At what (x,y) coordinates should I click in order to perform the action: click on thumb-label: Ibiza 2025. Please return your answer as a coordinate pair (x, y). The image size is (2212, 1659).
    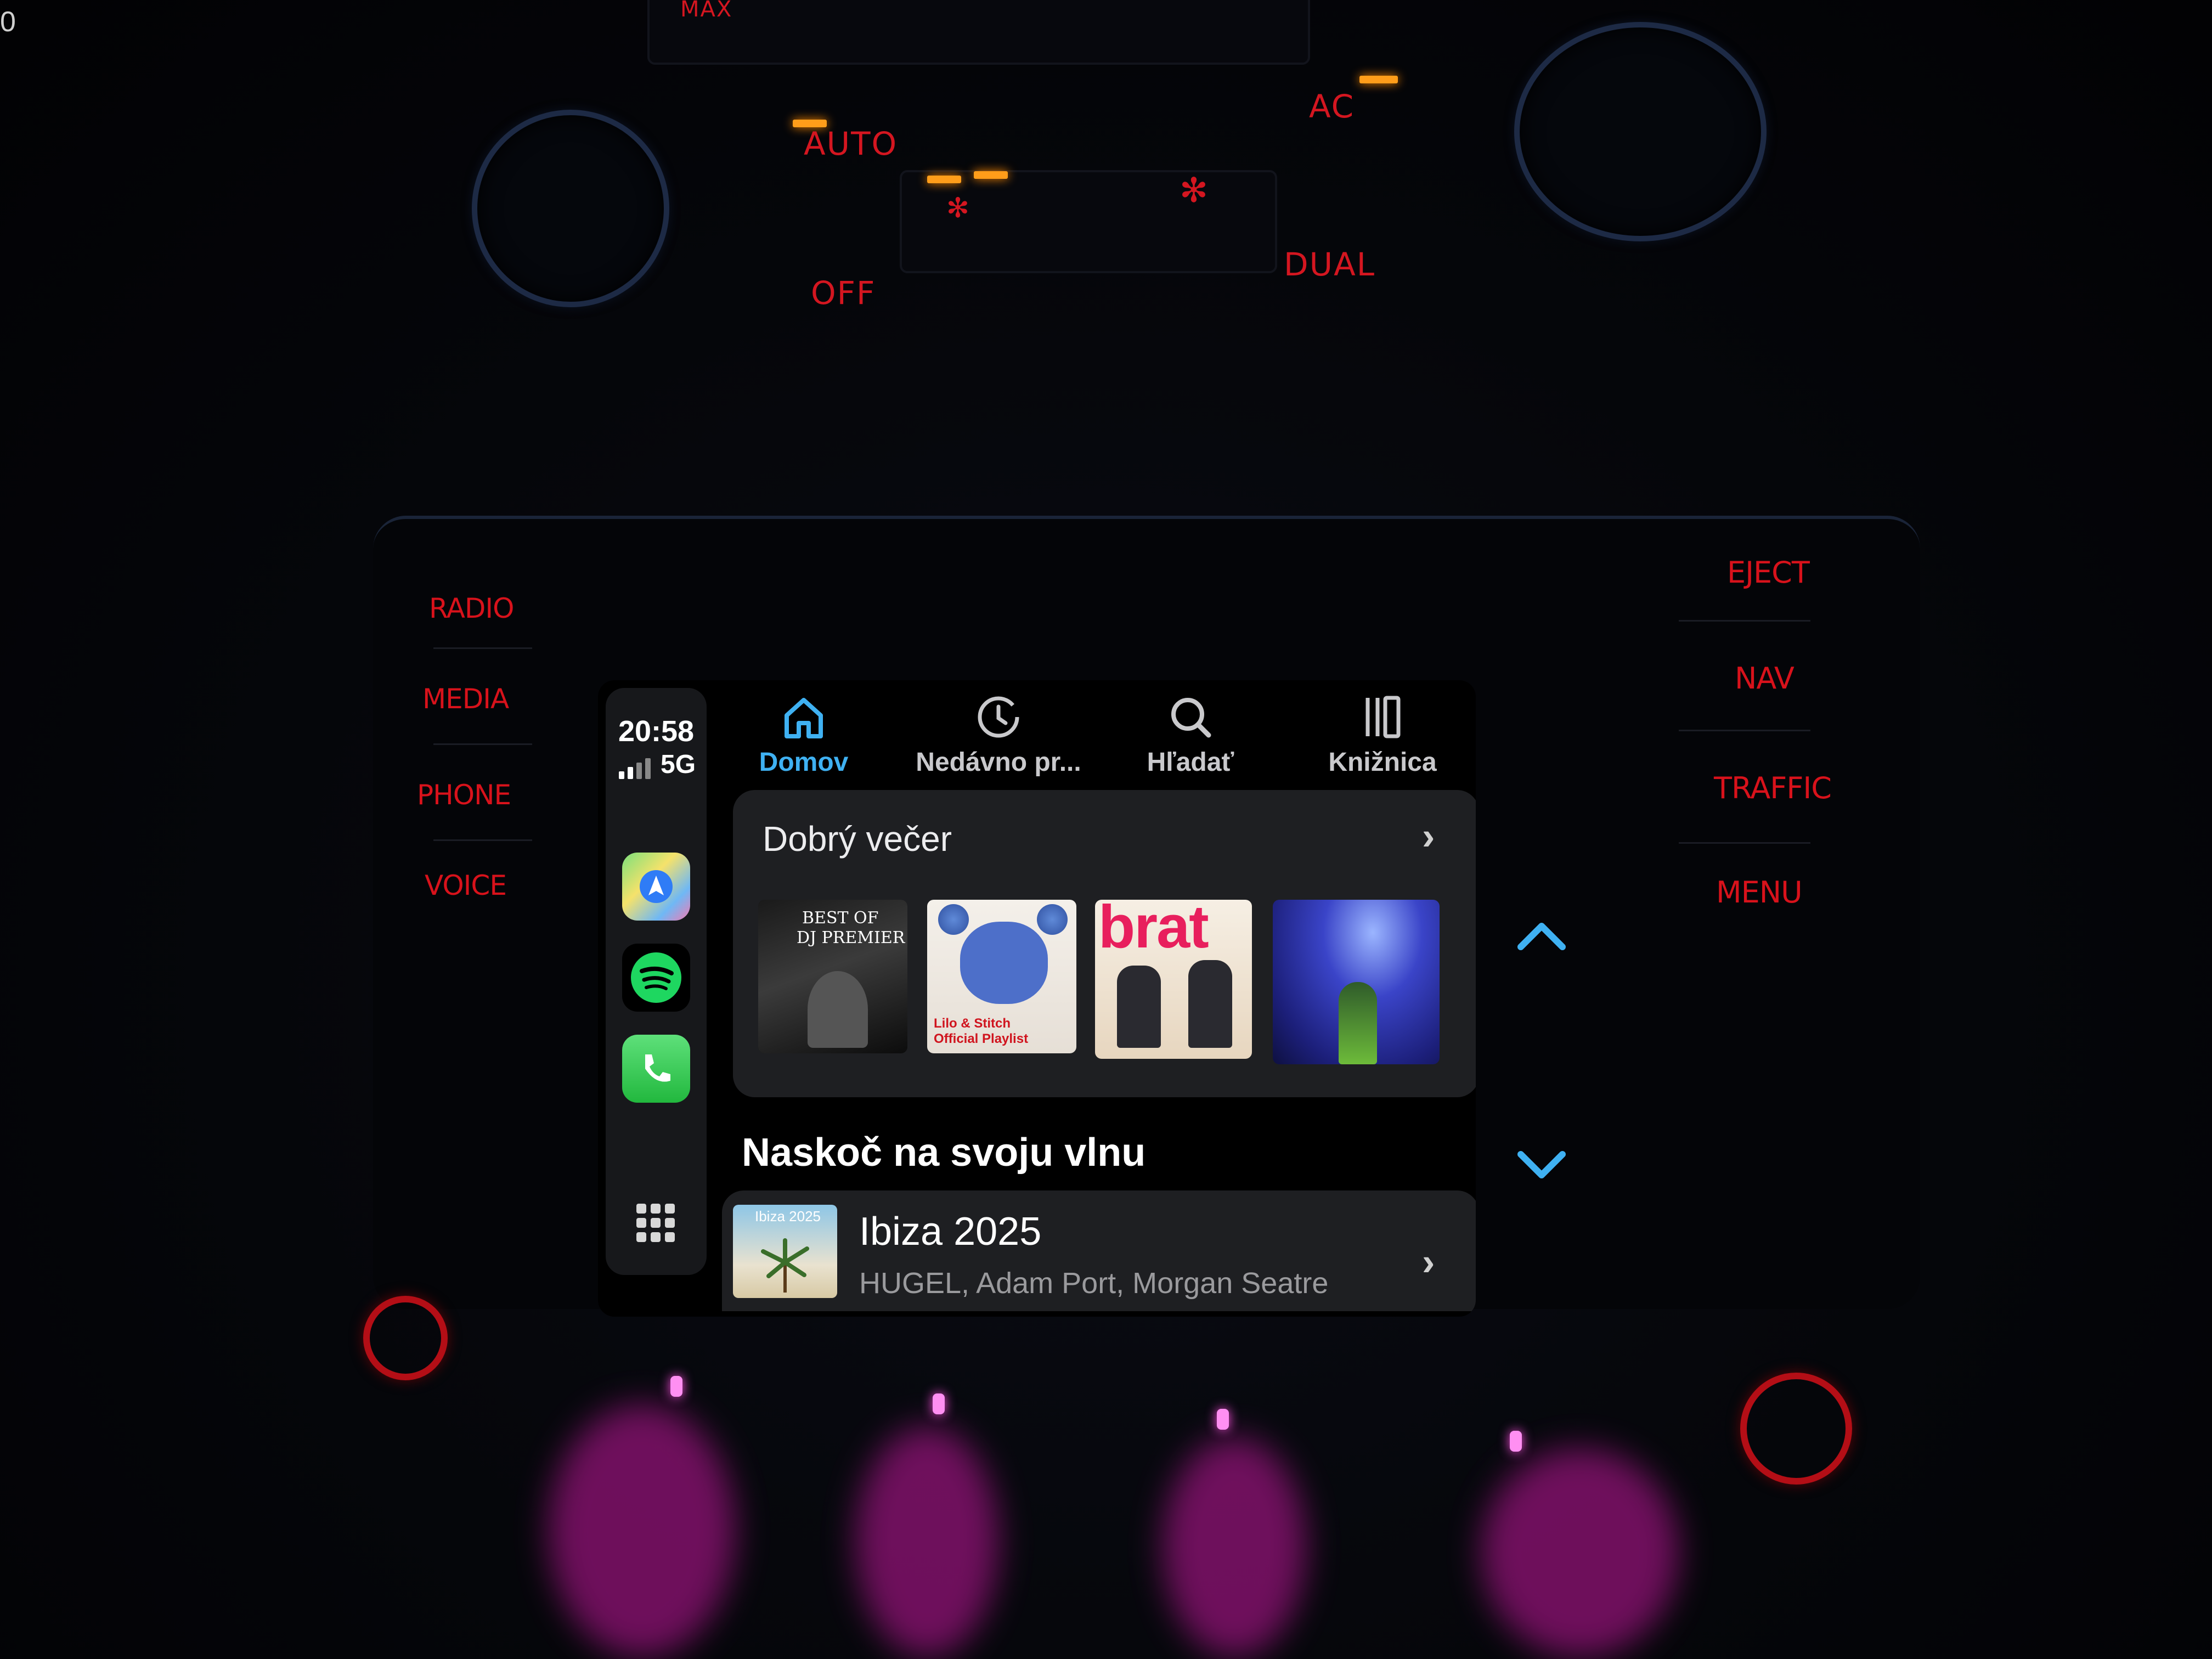
    Looking at the image, I should click on (788, 1216).